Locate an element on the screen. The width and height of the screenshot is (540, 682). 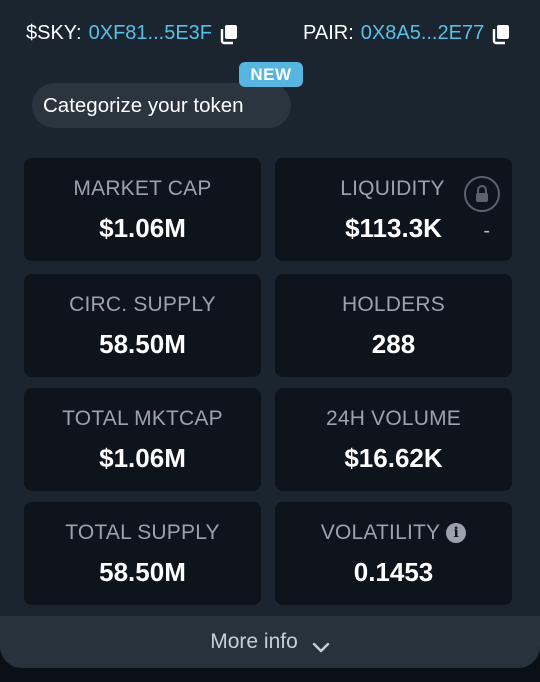
stat-card-total-mktcap: TOTAL MKTCAP $1.06M is located at coordinates (142, 439).